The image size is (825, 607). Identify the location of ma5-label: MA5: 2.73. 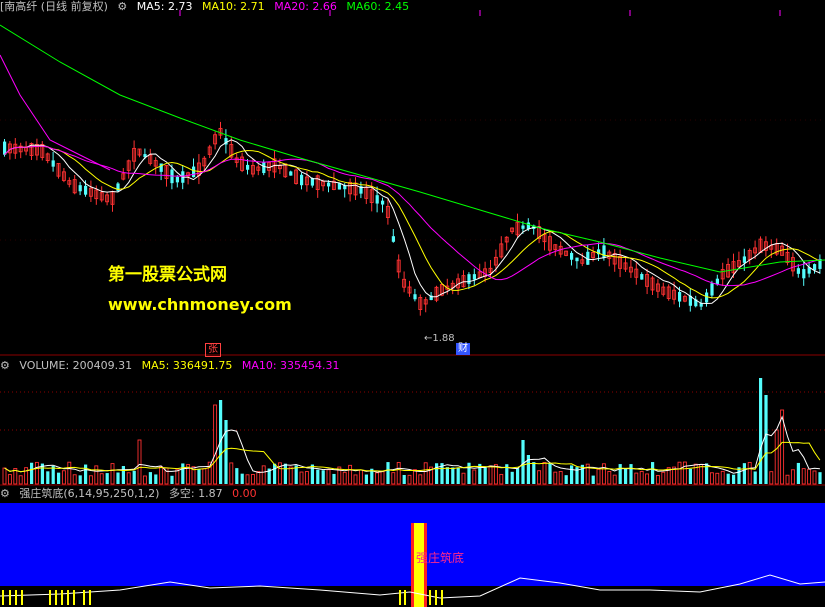
(164, 6).